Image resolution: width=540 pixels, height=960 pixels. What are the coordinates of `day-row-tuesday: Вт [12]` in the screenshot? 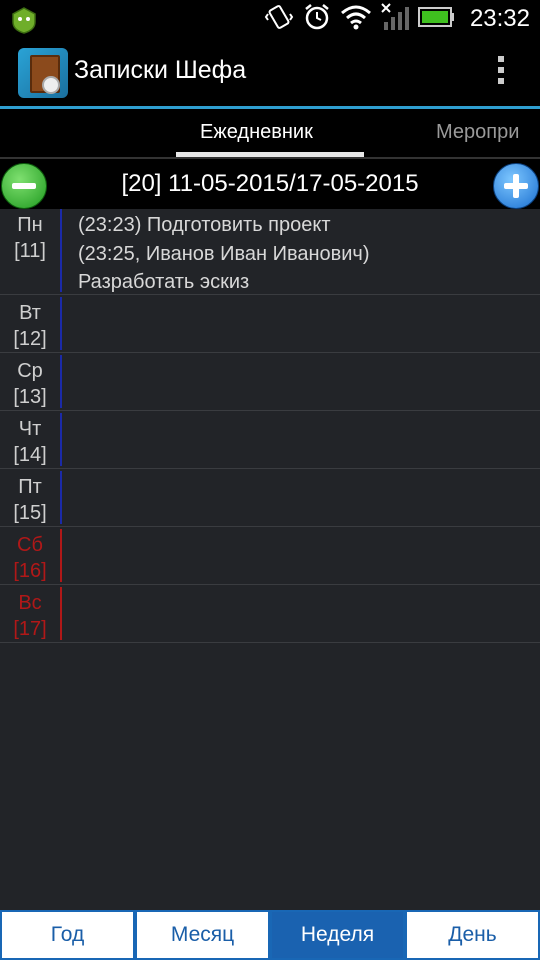 It's located at (270, 324).